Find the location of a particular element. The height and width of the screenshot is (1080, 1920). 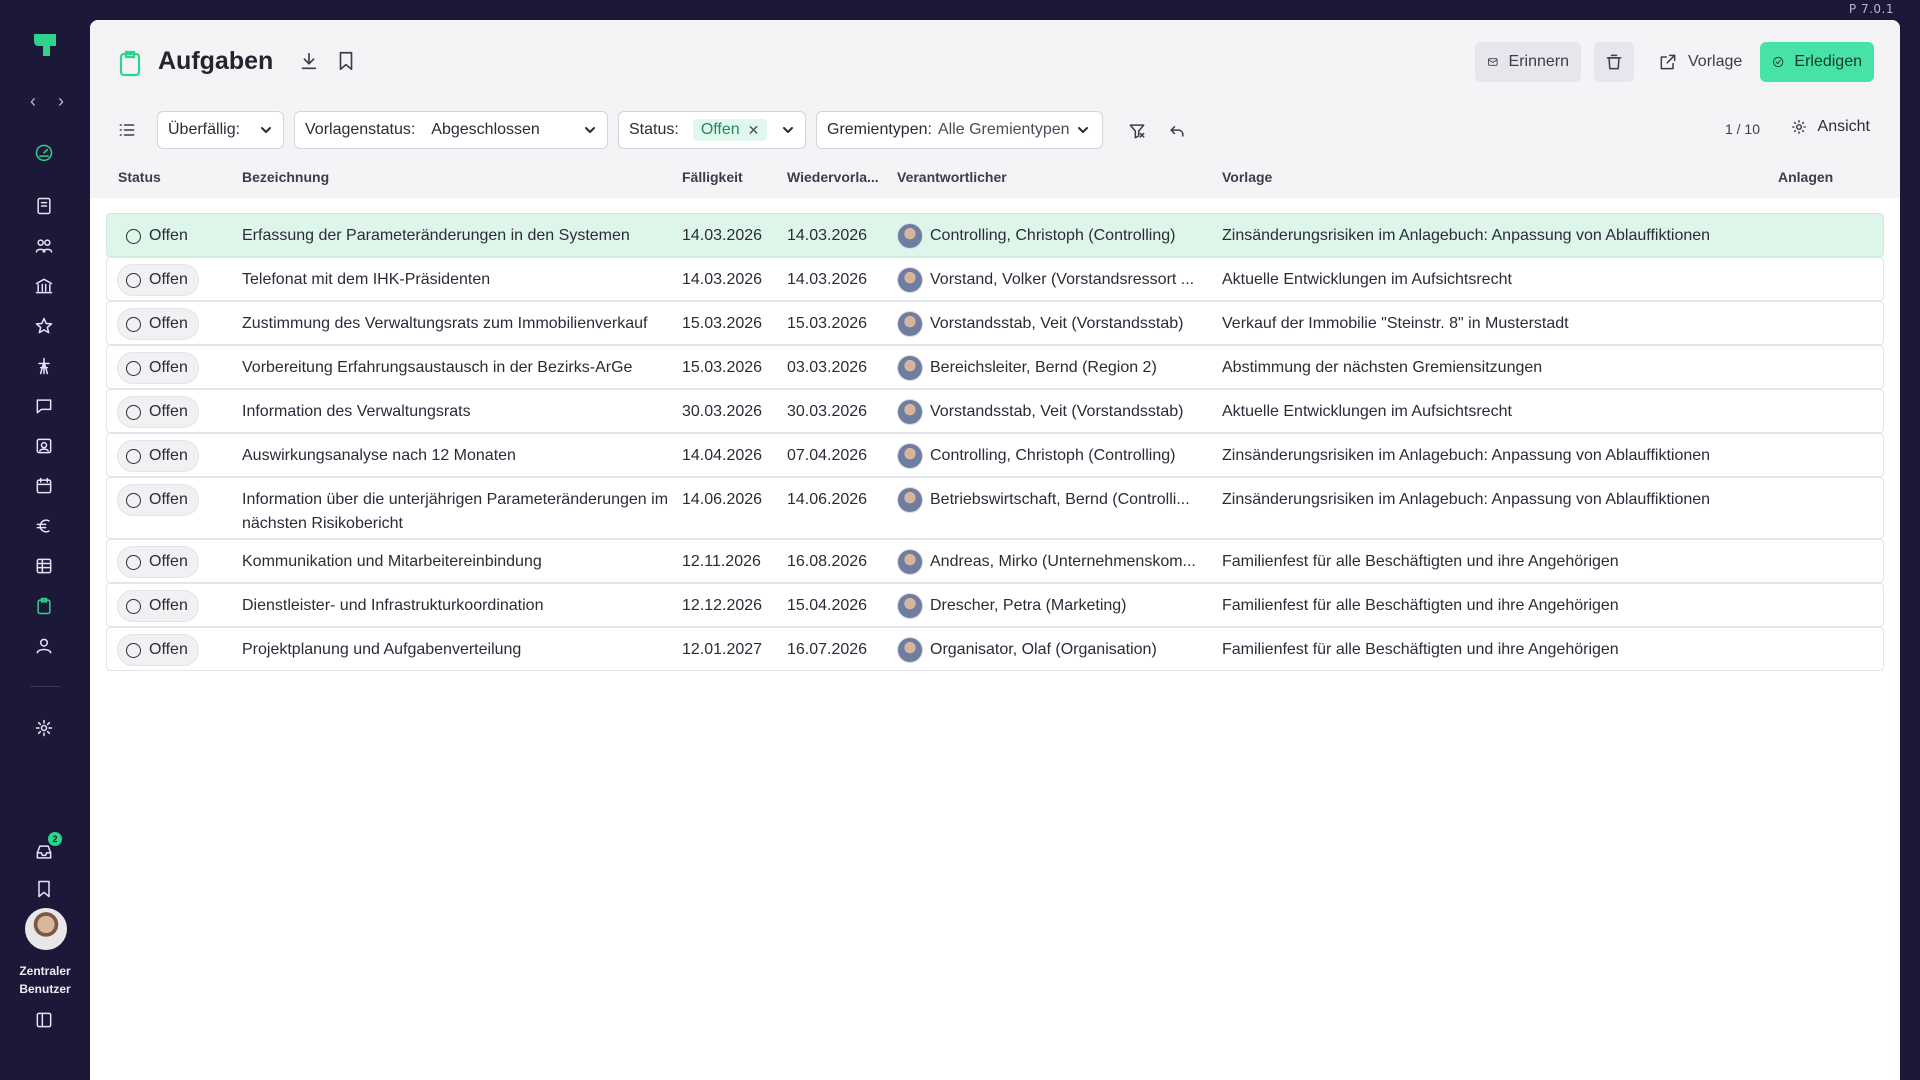

due-date: 30.03.2026 is located at coordinates (722, 411).